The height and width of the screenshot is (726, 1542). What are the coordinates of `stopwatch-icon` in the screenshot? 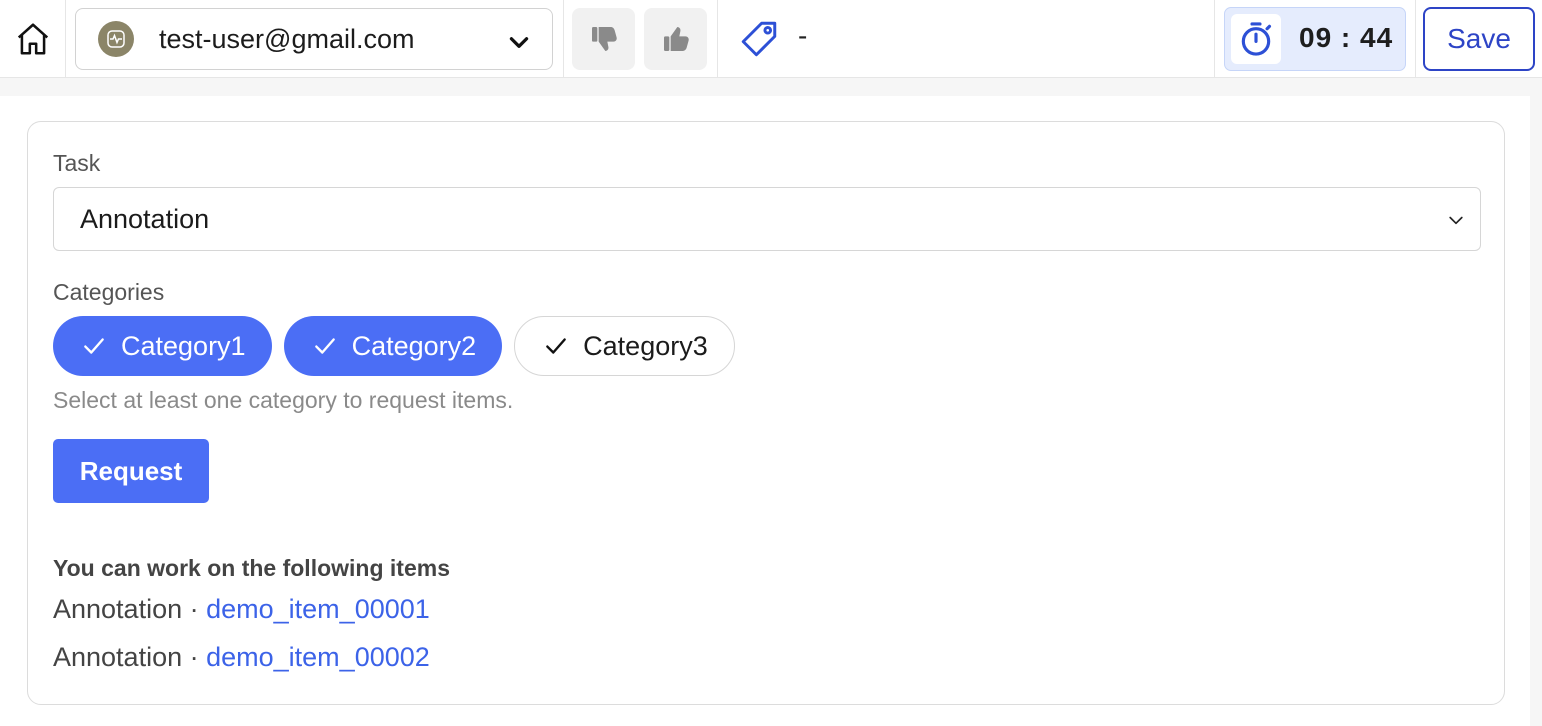 It's located at (1256, 39).